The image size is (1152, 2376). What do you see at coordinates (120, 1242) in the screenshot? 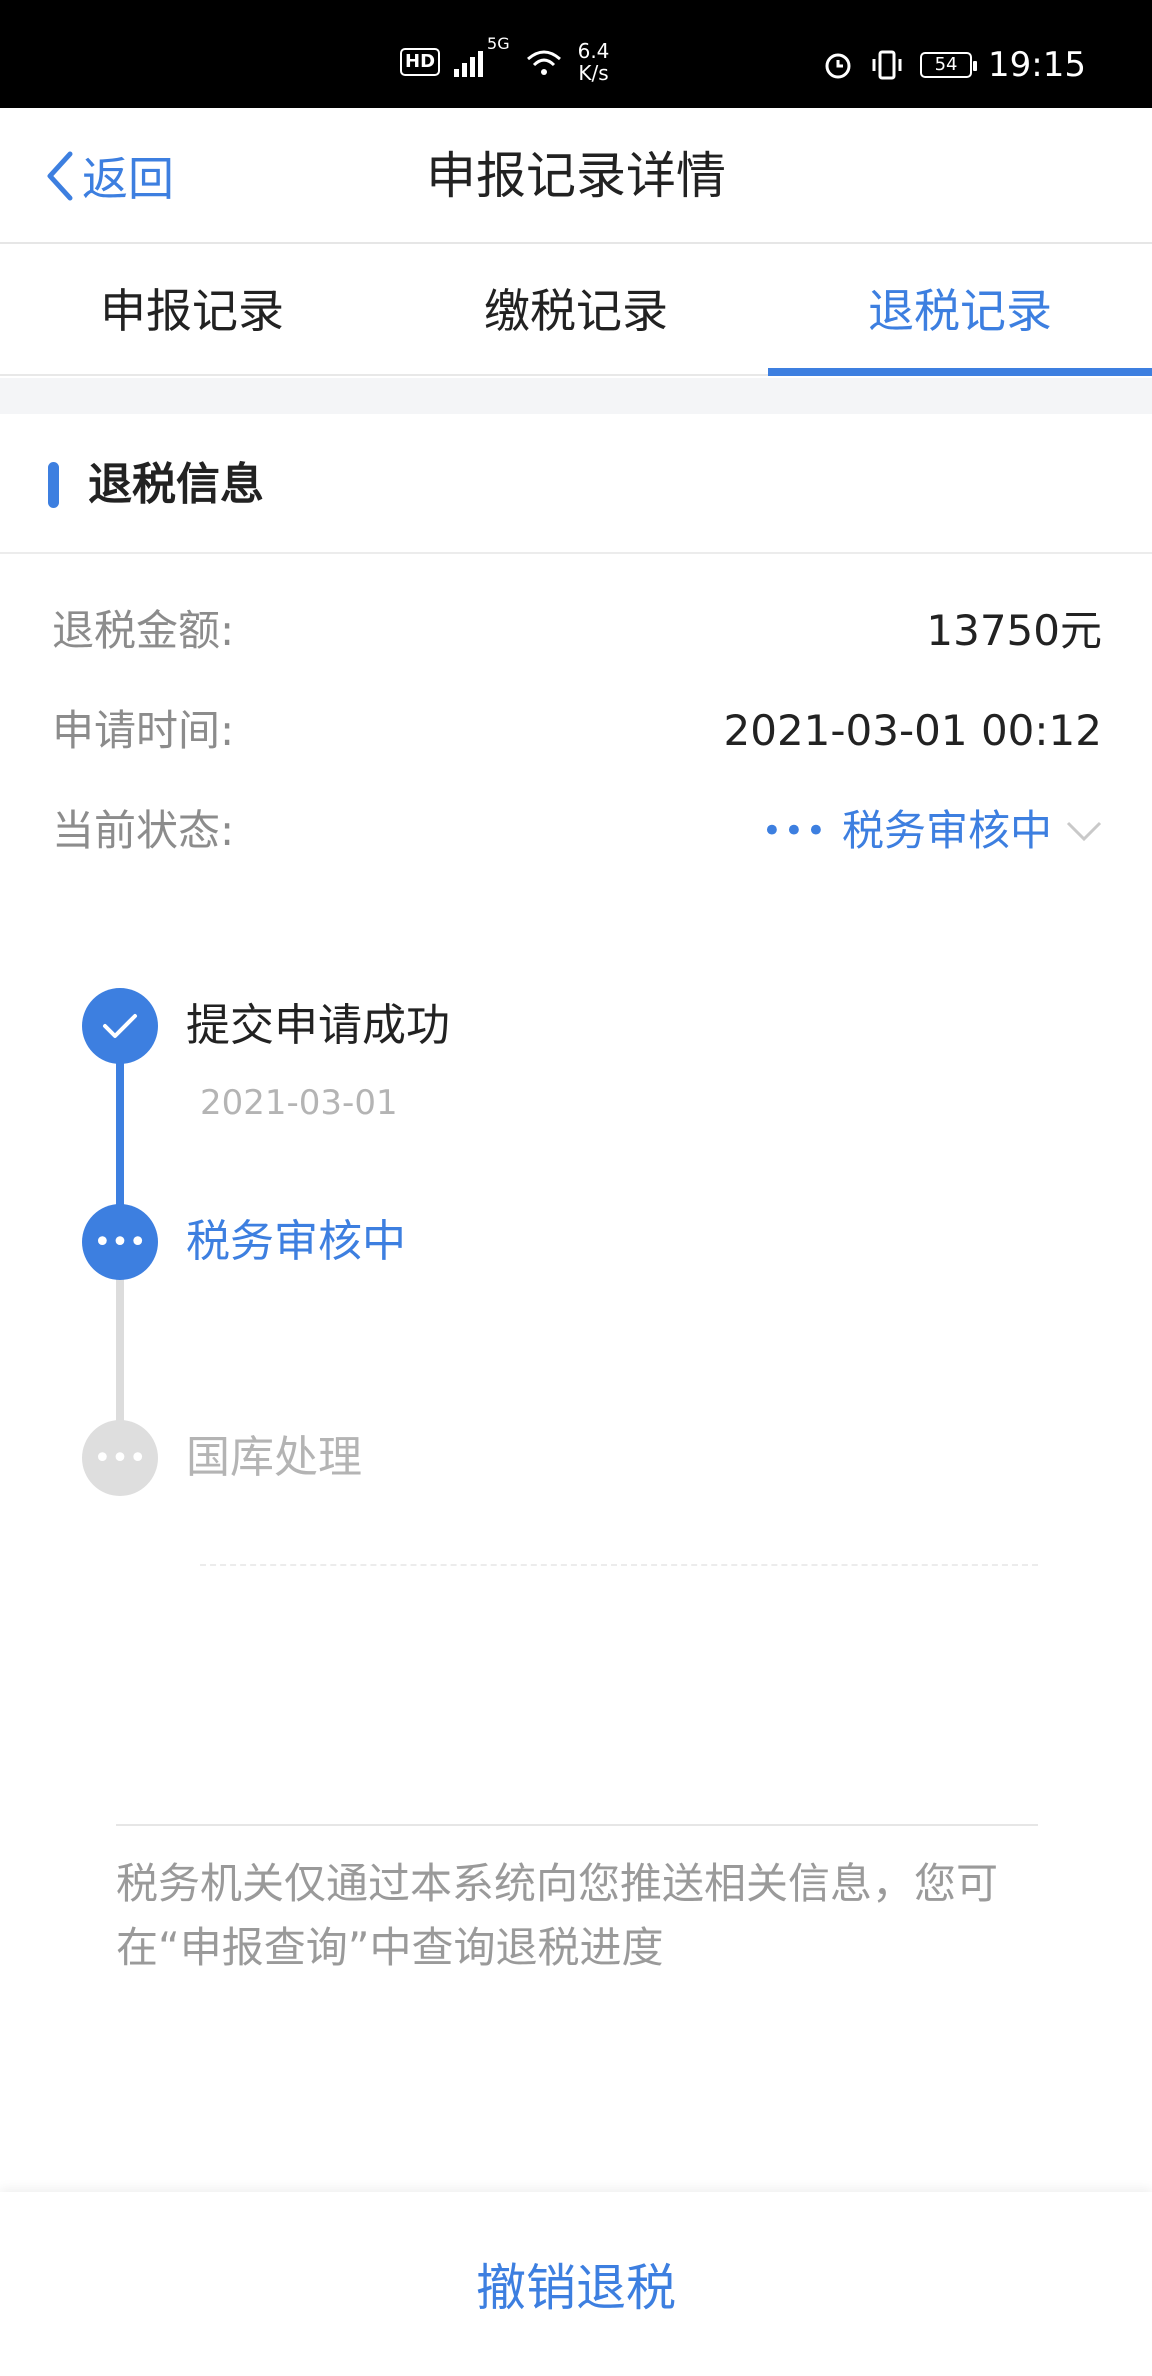
I see `in-progress-dots-icon: •••` at bounding box center [120, 1242].